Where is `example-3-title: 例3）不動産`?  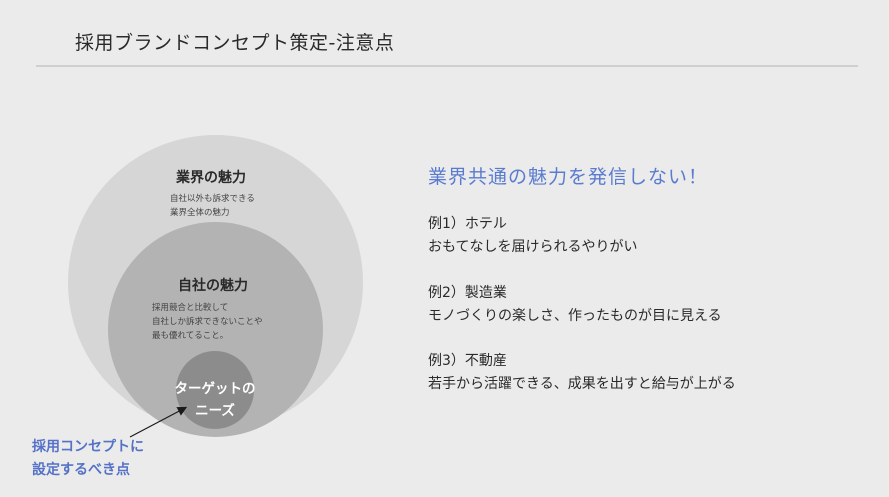
example-3-title: 例3）不動産 is located at coordinates (467, 361).